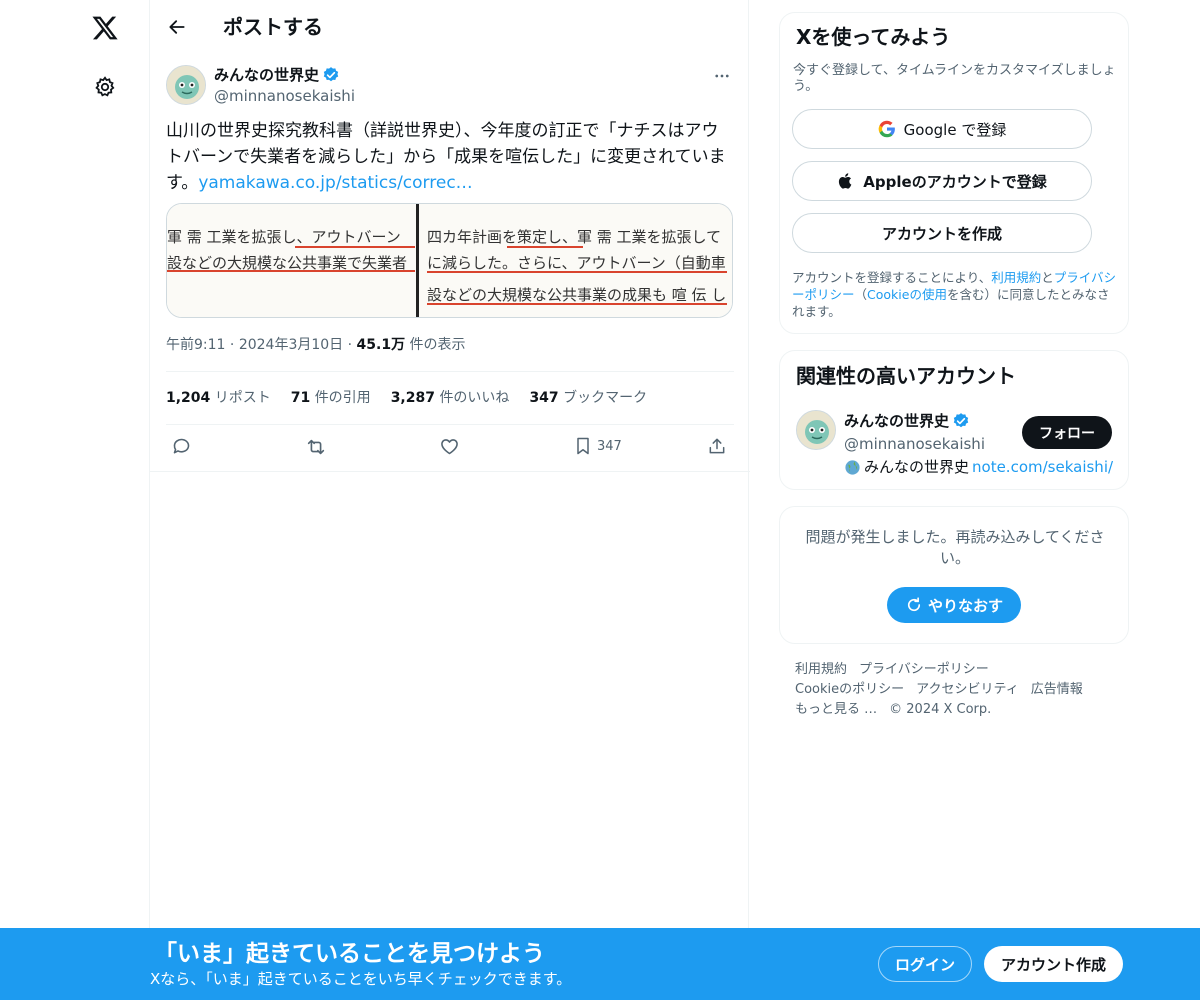 The width and height of the screenshot is (1200, 1000). What do you see at coordinates (907, 421) in the screenshot?
I see `related-name: みんなの世界史` at bounding box center [907, 421].